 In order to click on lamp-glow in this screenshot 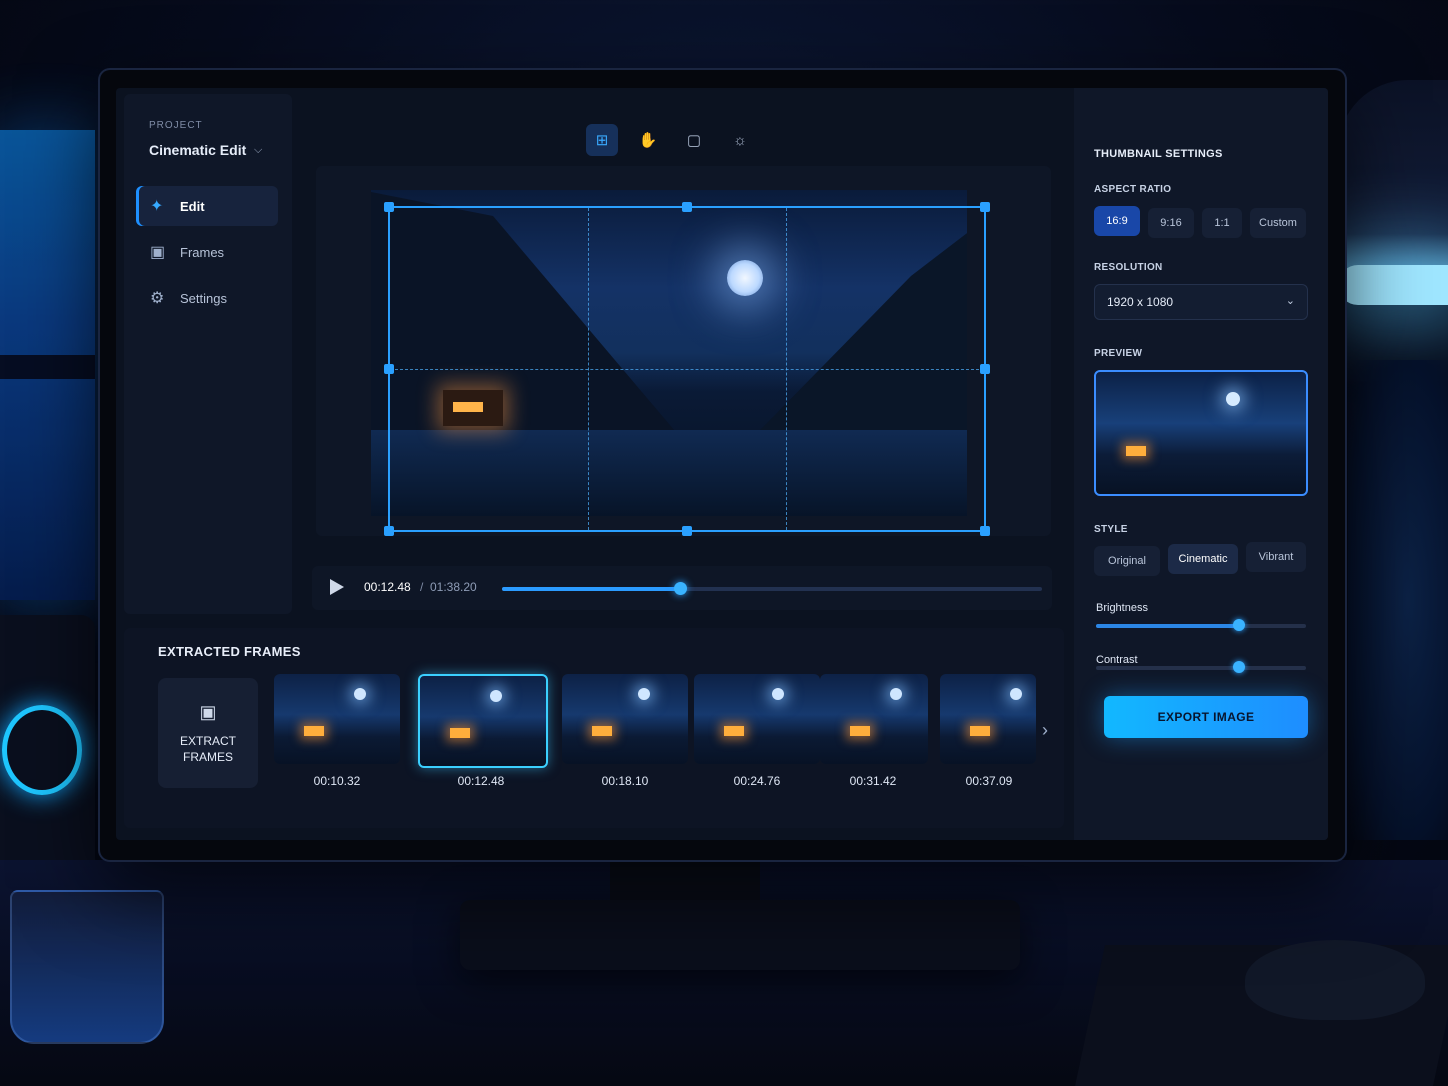, I will do `click(1393, 285)`.